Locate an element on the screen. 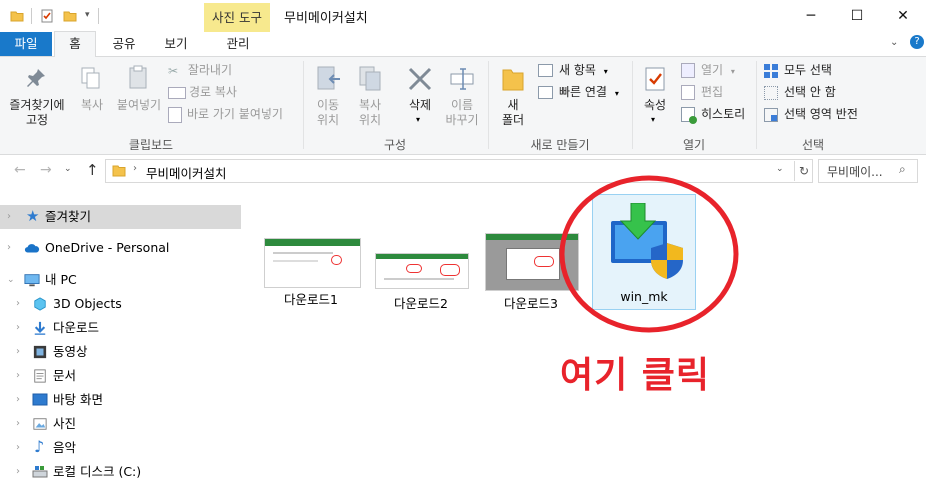 Image resolution: width=926 pixels, height=489 pixels. forward-arrow-icon: → is located at coordinates (46, 170).